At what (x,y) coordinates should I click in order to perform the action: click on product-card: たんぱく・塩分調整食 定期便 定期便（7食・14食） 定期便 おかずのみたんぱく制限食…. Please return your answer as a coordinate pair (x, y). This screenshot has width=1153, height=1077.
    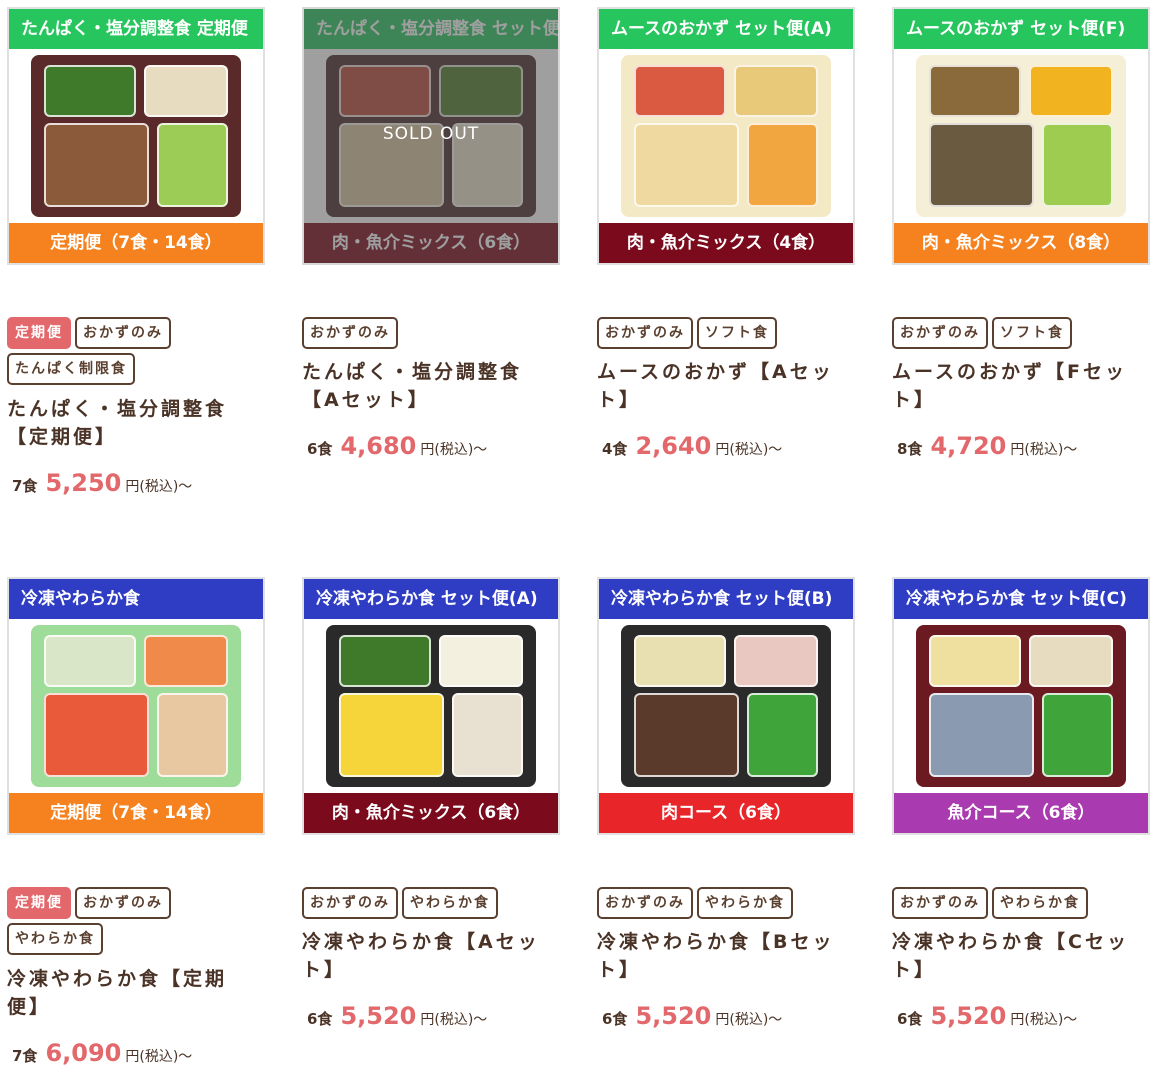
    Looking at the image, I should click on (137, 257).